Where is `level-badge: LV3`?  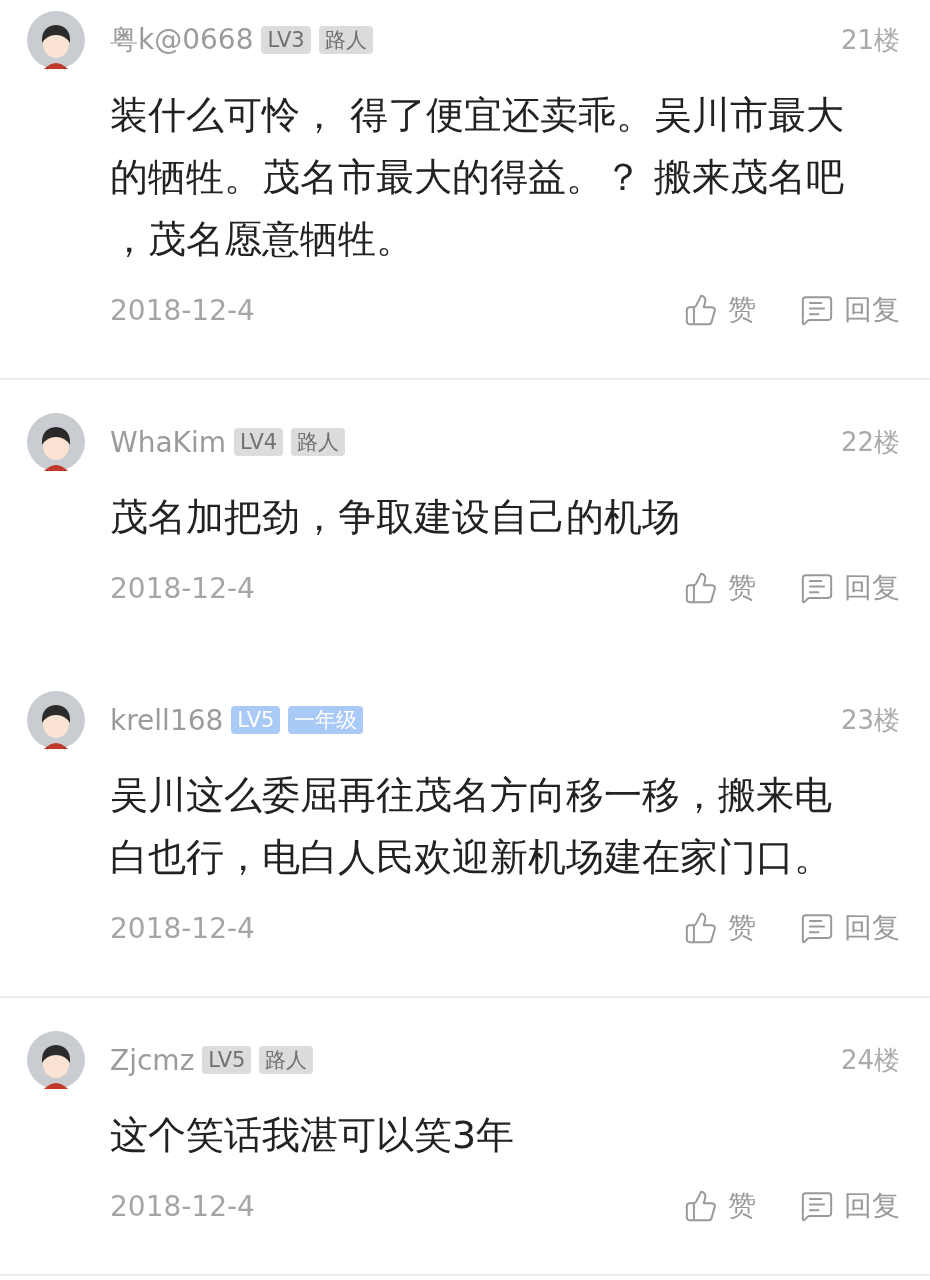
level-badge: LV3 is located at coordinates (286, 40).